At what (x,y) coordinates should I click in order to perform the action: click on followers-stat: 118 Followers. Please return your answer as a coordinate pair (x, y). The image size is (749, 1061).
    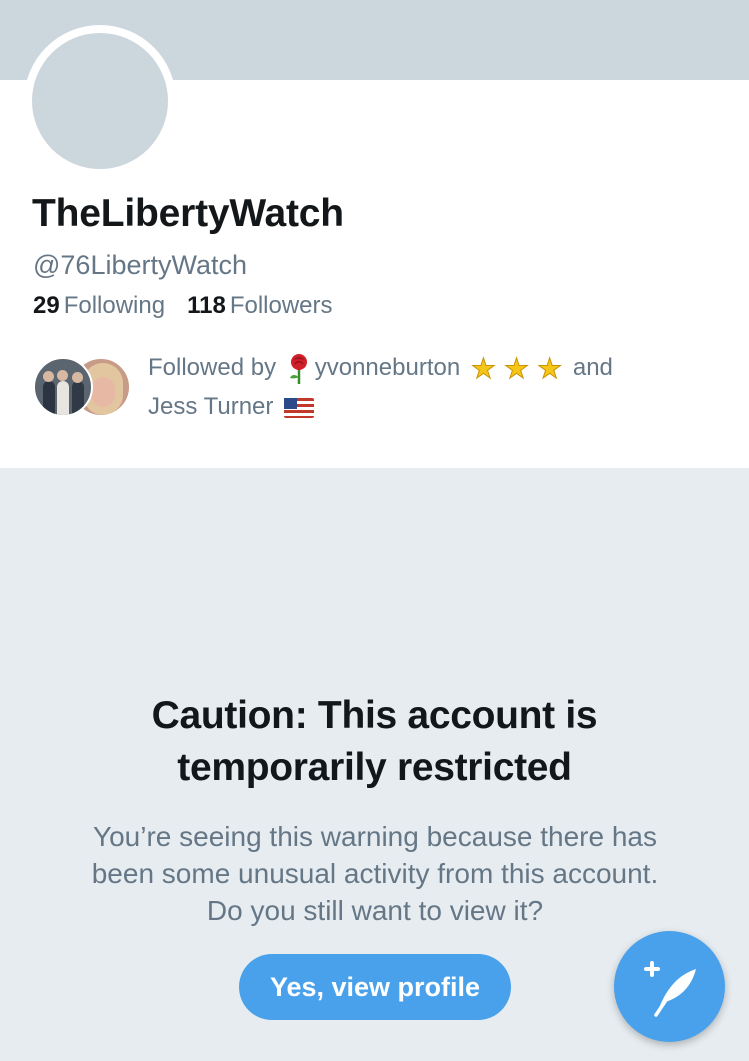
    Looking at the image, I should click on (259, 306).